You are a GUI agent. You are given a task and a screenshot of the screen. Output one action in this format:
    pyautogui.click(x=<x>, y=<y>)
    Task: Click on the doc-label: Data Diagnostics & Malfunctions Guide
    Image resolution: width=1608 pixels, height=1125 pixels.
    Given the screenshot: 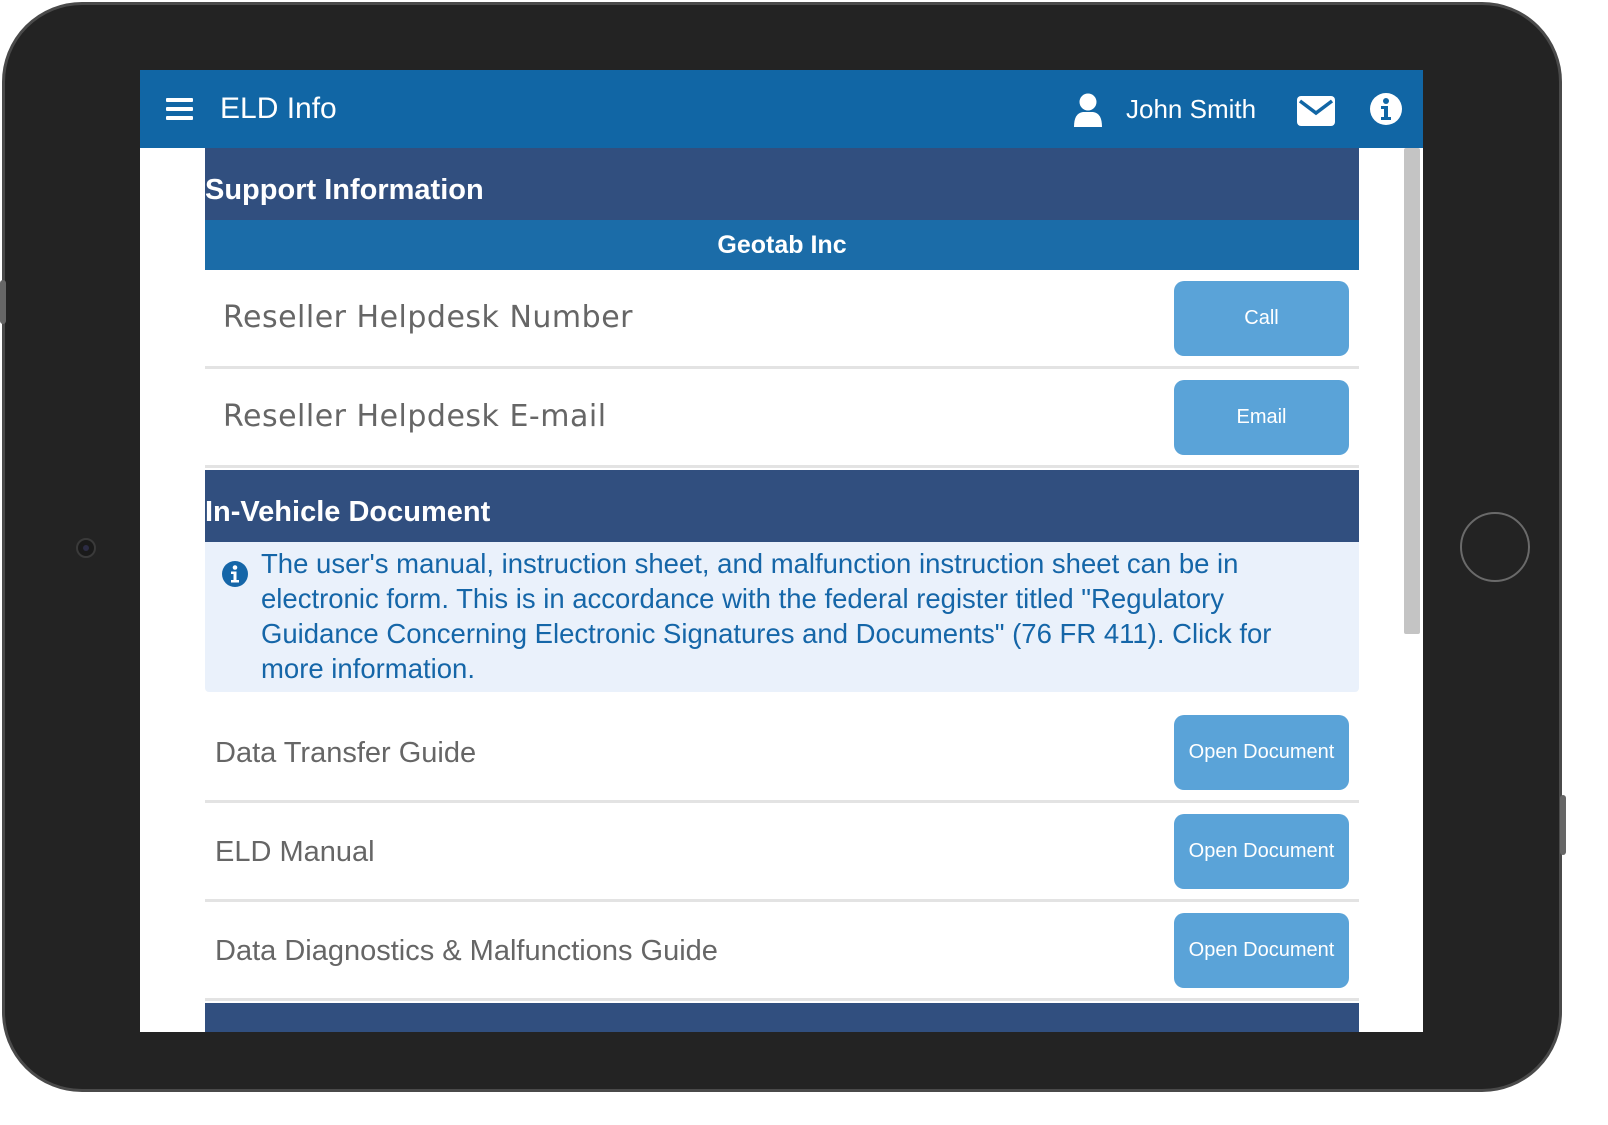 What is the action you would take?
    pyautogui.click(x=466, y=951)
    